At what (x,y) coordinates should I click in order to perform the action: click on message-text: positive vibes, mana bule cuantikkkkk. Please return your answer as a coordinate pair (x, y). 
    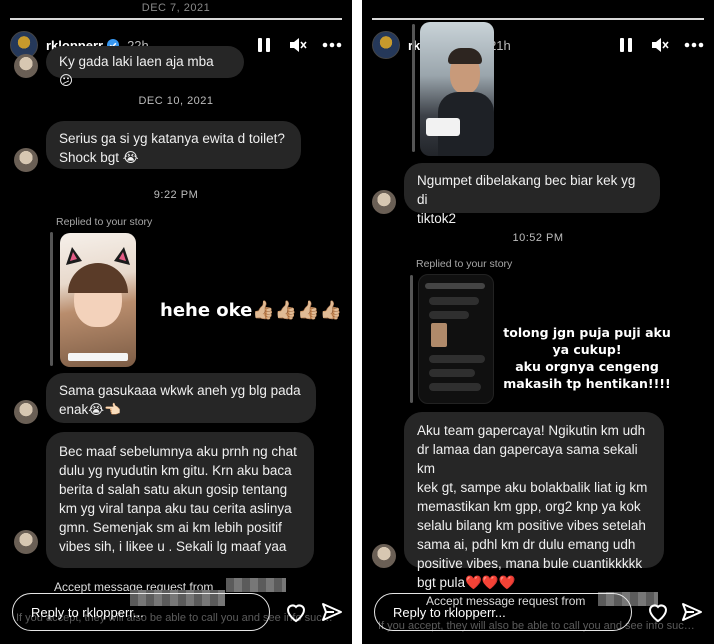
    Looking at the image, I should click on (530, 563).